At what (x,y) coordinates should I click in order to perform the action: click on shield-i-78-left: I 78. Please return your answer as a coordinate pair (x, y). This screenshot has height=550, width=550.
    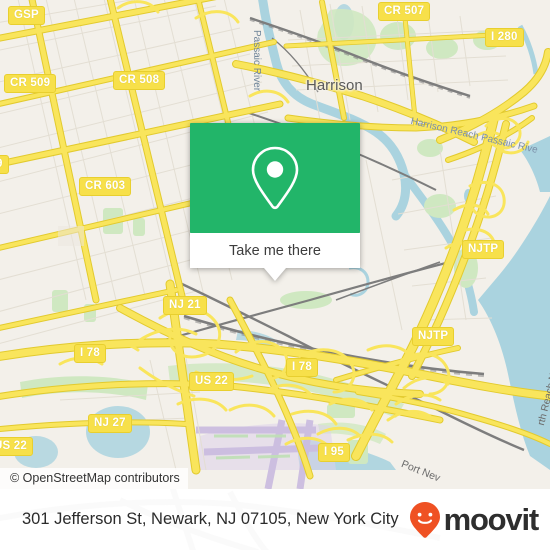
    Looking at the image, I should click on (90, 353).